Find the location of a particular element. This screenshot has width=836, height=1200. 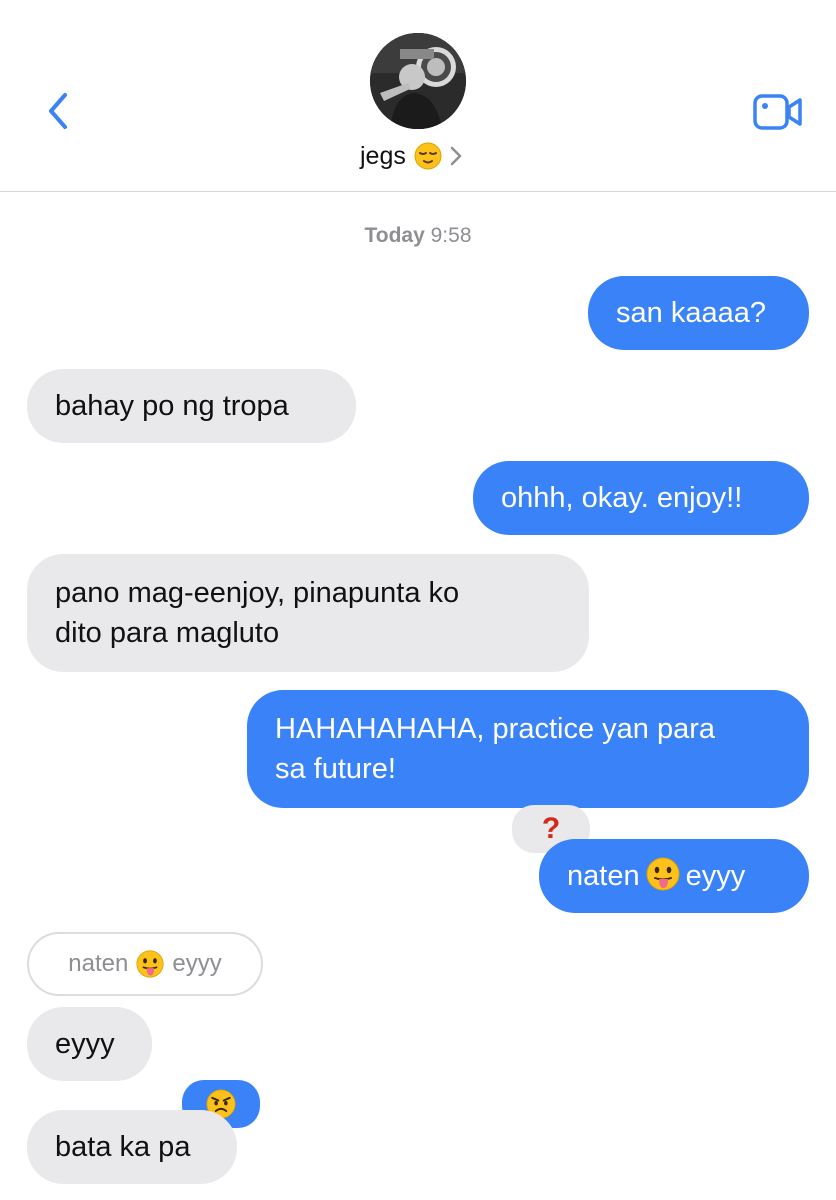

contact-name-button: jegs is located at coordinates (411, 156).